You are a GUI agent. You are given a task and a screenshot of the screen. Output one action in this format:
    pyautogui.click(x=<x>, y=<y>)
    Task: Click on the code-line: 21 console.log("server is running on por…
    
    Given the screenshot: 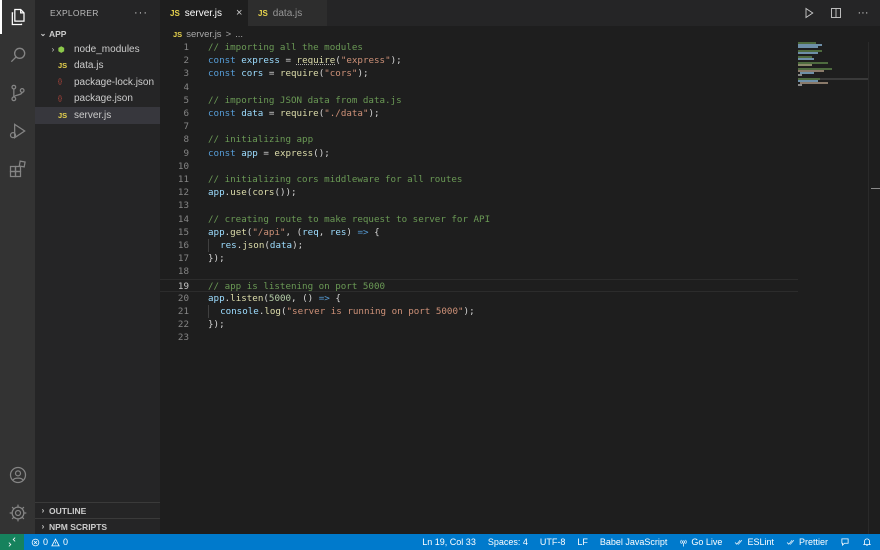 What is the action you would take?
    pyautogui.click(x=479, y=312)
    